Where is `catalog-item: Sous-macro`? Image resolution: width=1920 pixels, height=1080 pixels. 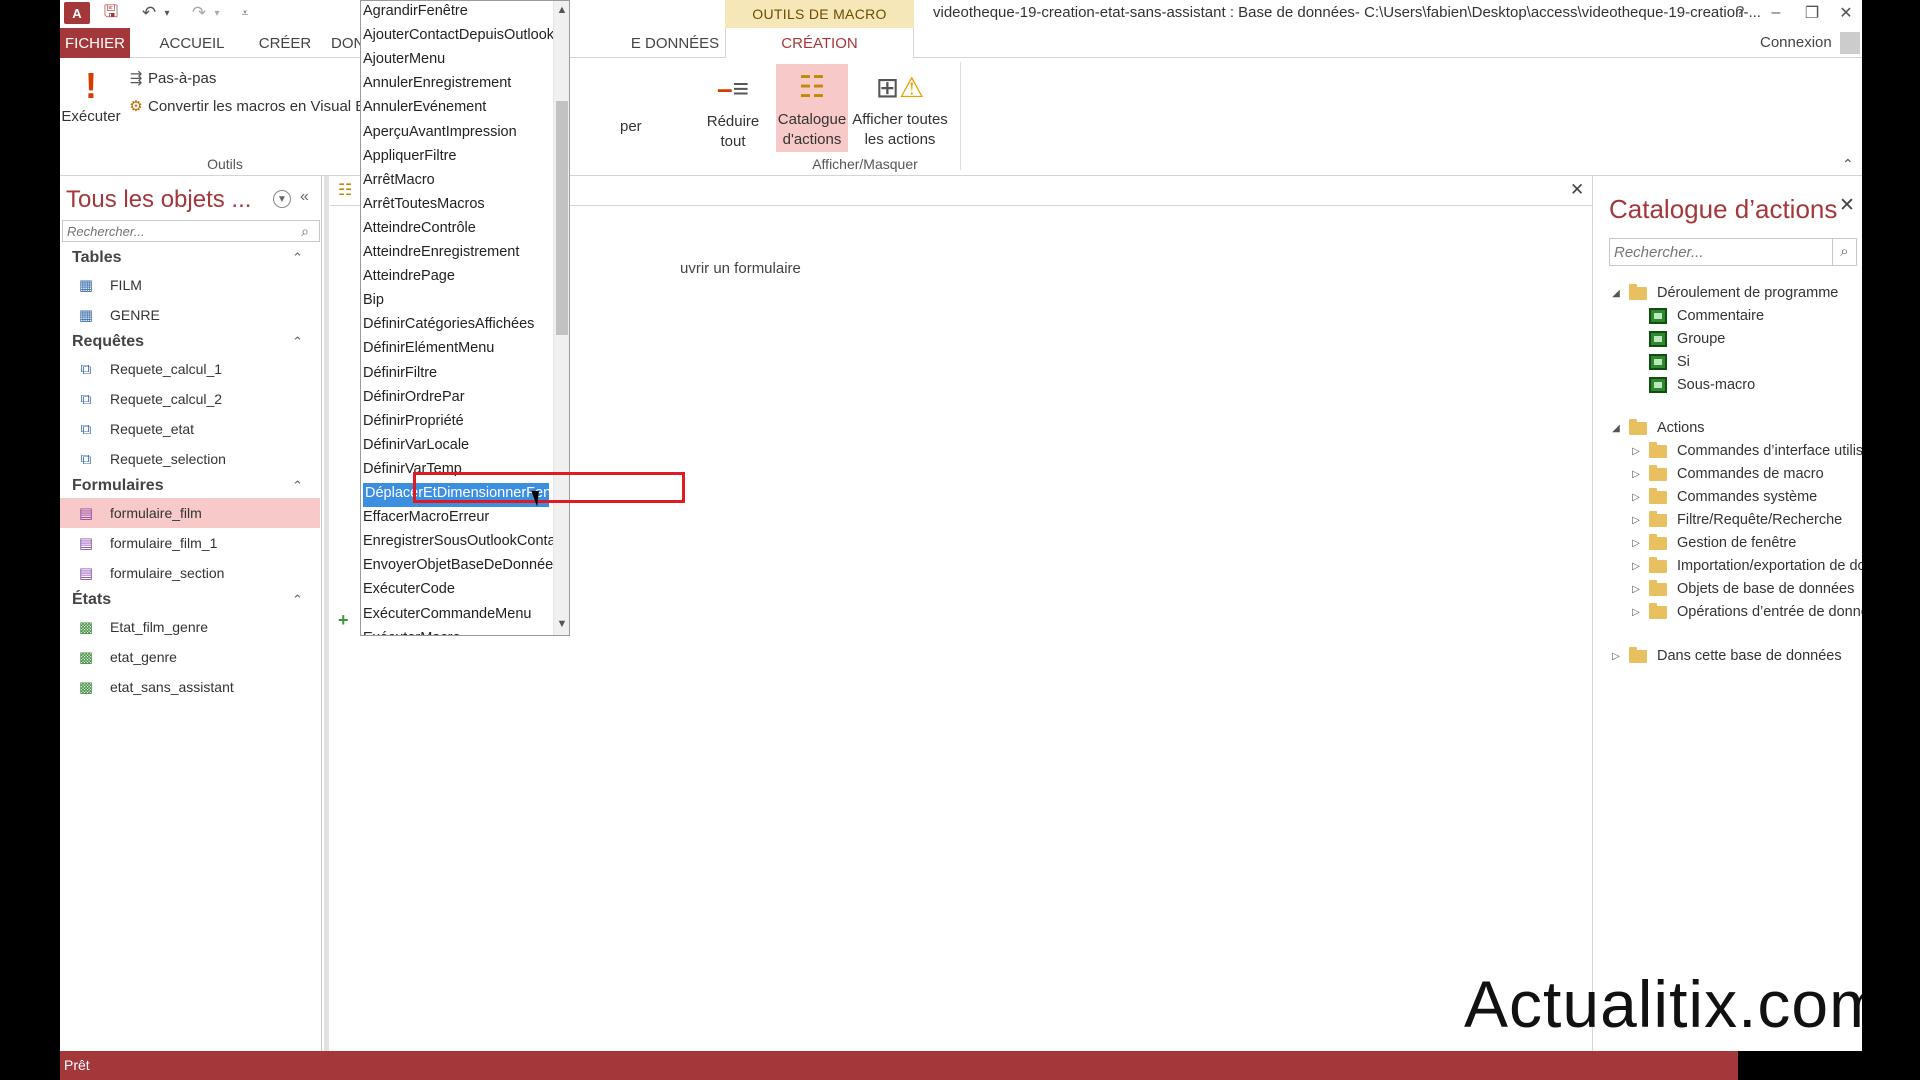 catalog-item: Sous-macro is located at coordinates (1702, 385).